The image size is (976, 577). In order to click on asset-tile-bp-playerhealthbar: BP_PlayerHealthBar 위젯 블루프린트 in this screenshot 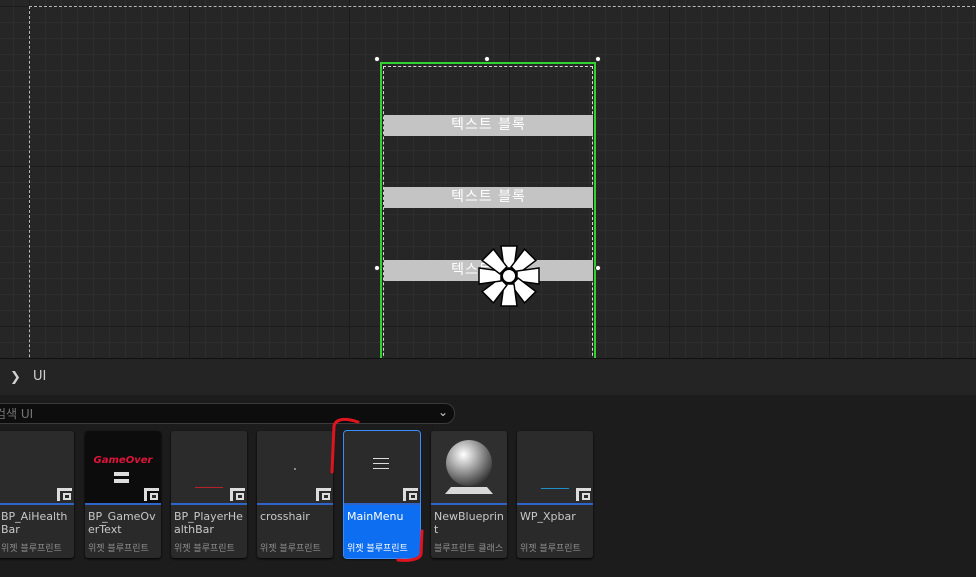, I will do `click(209, 494)`.